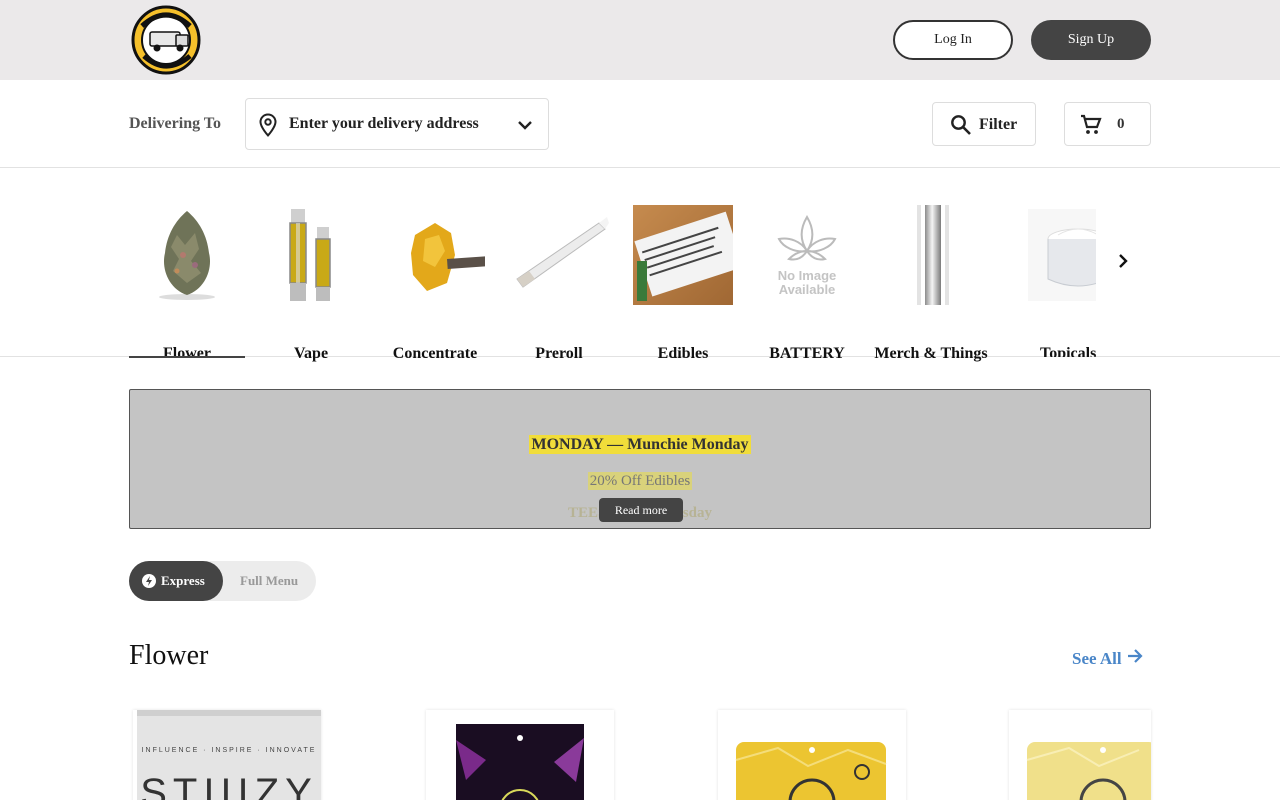 The height and width of the screenshot is (800, 1280). I want to click on category-label: Flower, so click(187, 353).